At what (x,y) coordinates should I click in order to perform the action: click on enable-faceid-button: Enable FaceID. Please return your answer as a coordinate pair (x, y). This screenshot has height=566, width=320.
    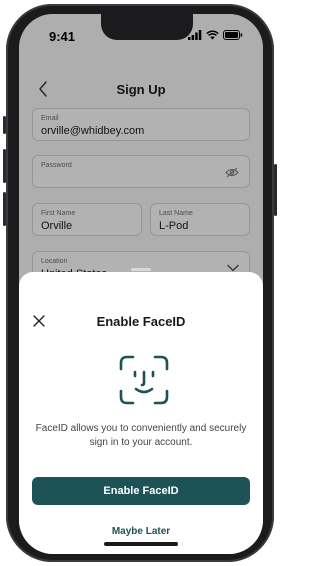
    Looking at the image, I should click on (141, 491).